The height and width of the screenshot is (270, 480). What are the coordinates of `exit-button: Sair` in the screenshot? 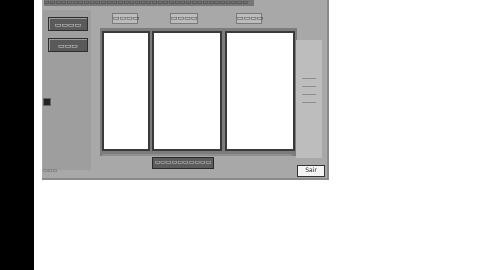 It's located at (311, 171).